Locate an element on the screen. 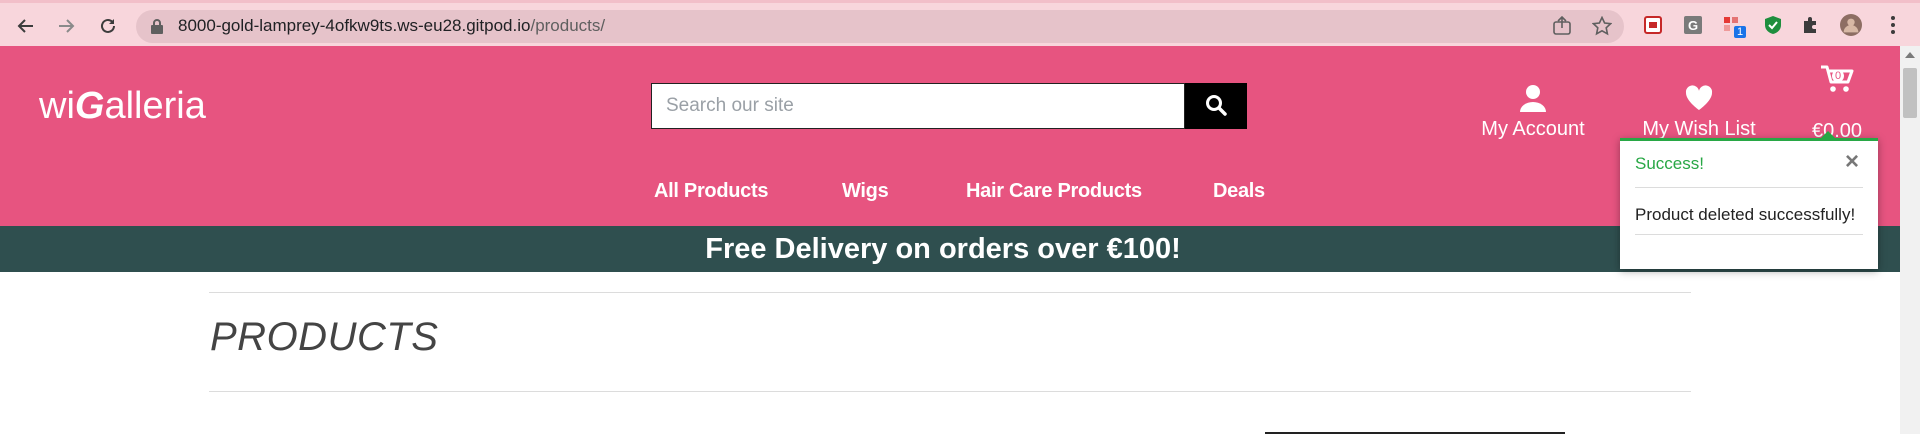 This screenshot has height=434, width=1920. share-icon is located at coordinates (1562, 28).